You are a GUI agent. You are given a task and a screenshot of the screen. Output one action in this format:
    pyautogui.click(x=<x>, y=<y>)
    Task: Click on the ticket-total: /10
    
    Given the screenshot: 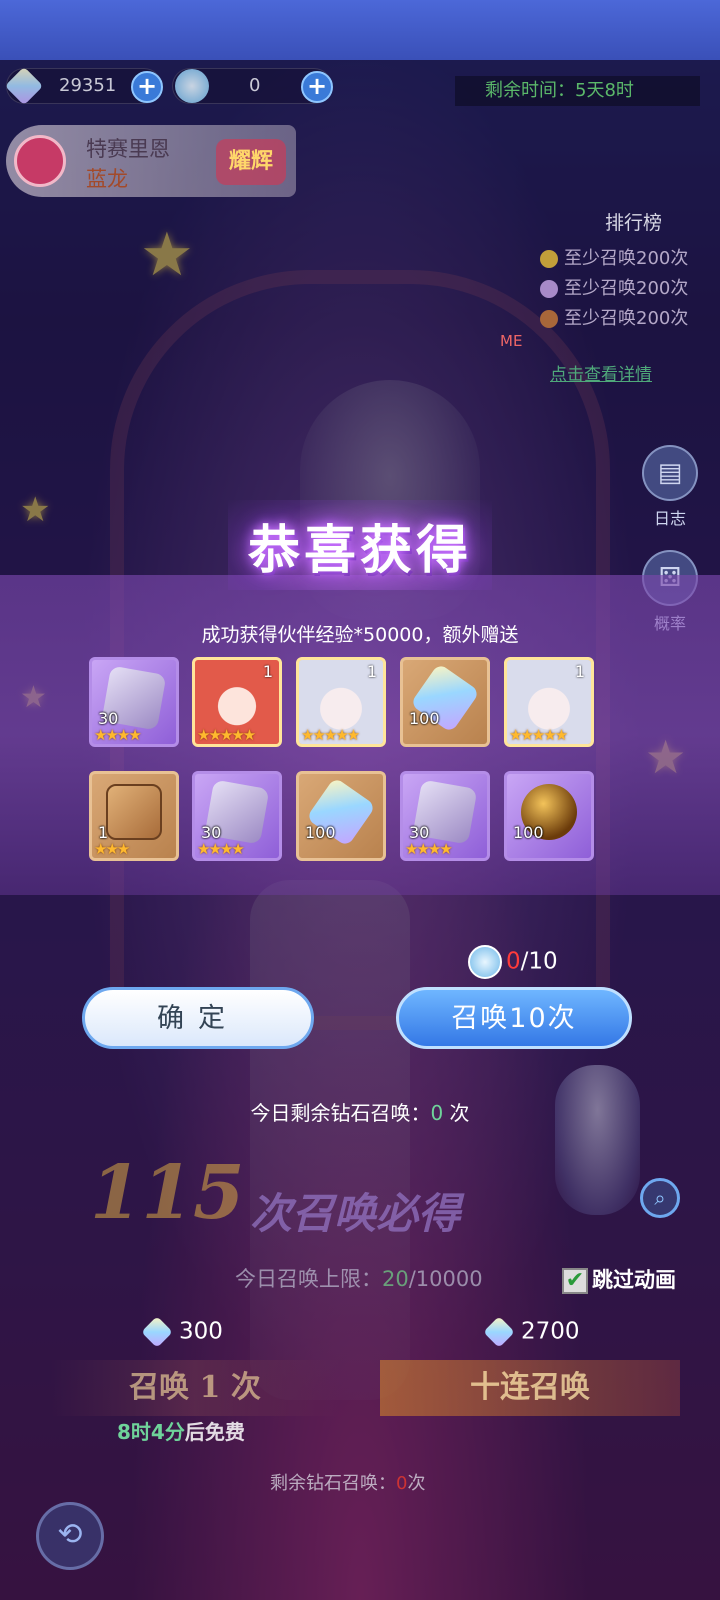 What is the action you would take?
    pyautogui.click(x=539, y=961)
    